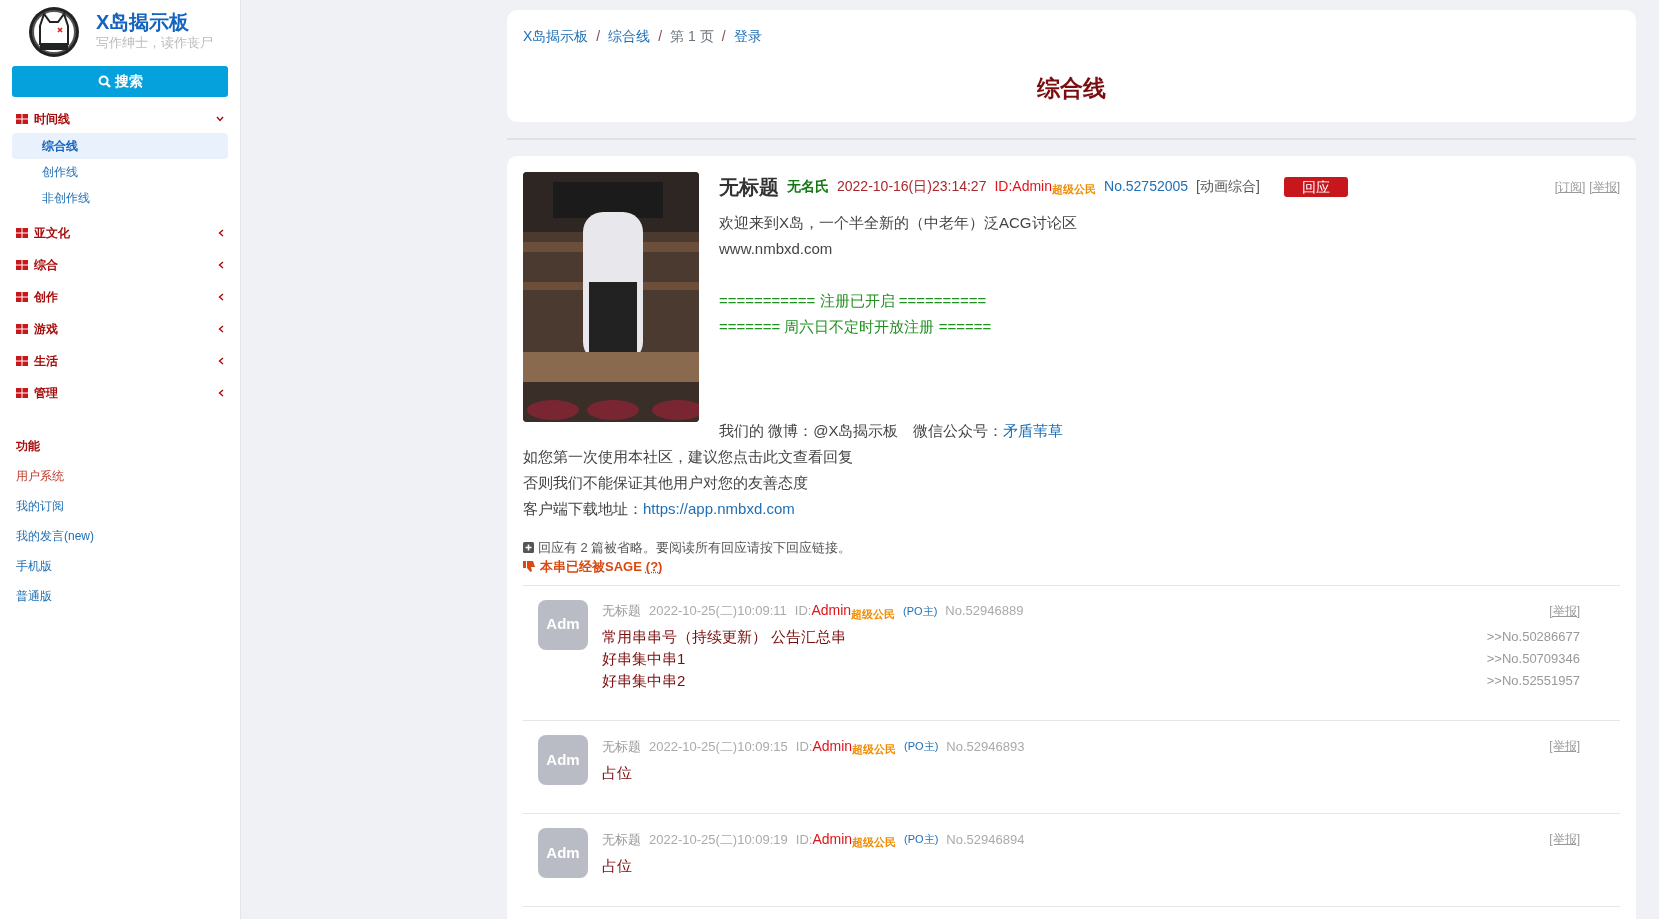 The height and width of the screenshot is (919, 1659). Describe the element at coordinates (718, 611) in the screenshot. I see `reply-time: 2022-10-25(二)10:09:11` at that location.